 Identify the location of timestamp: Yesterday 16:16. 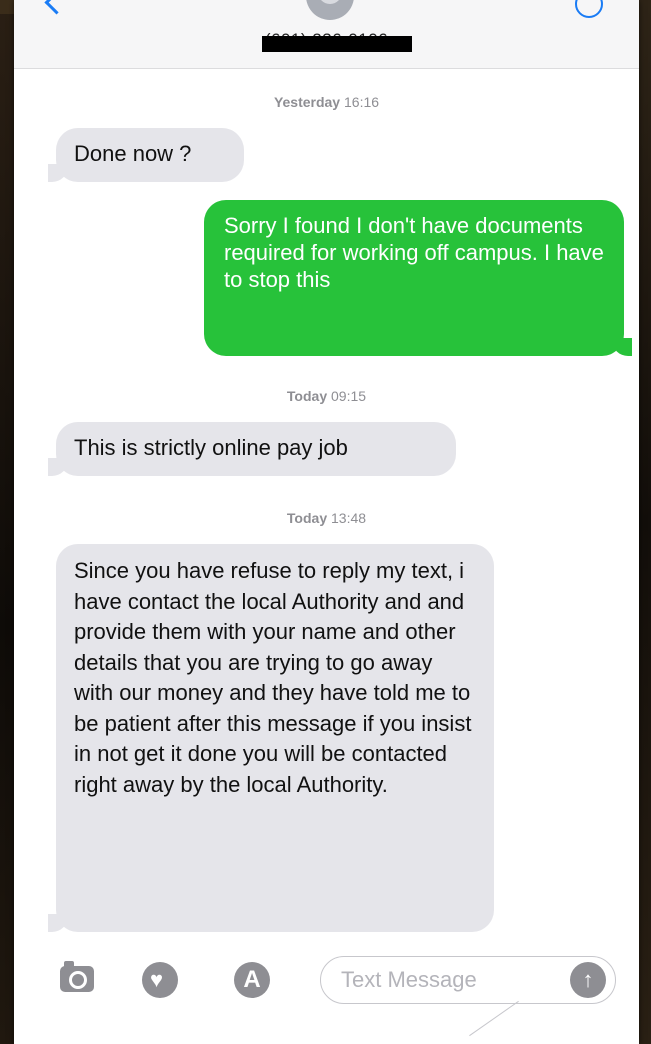
(326, 102).